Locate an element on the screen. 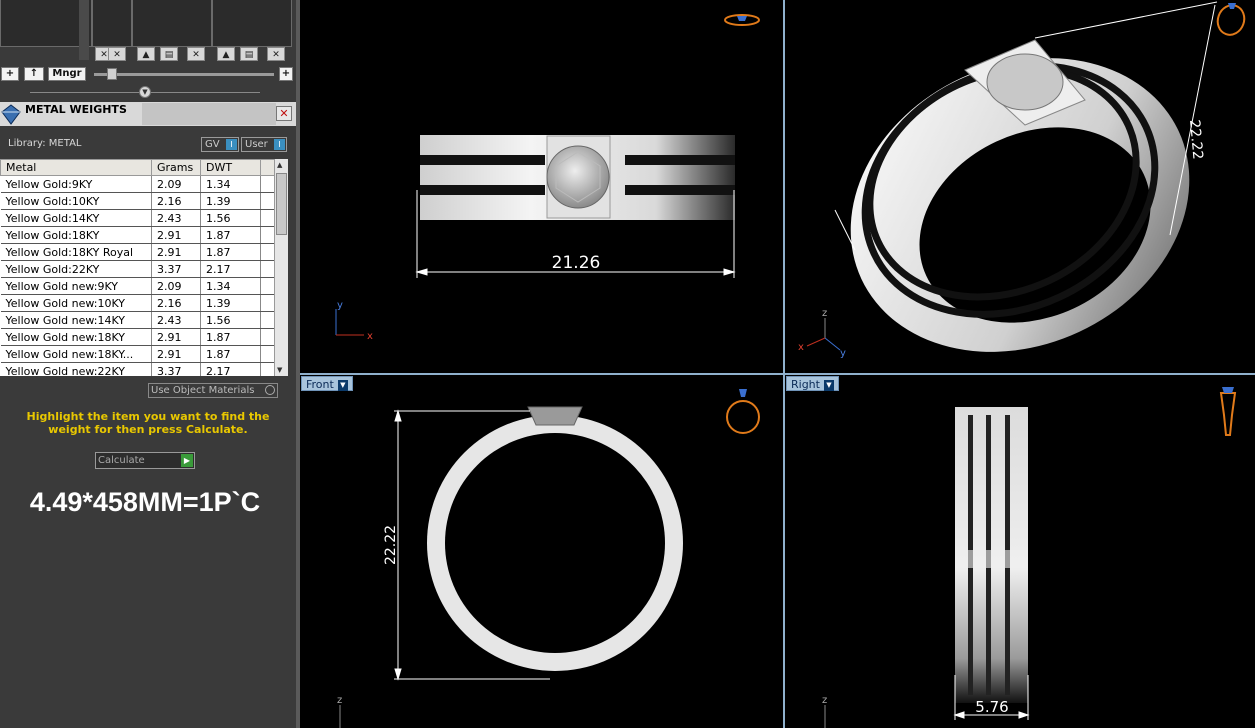 The height and width of the screenshot is (728, 1255). use-object-materials-button: Use Object Materials is located at coordinates (213, 390).